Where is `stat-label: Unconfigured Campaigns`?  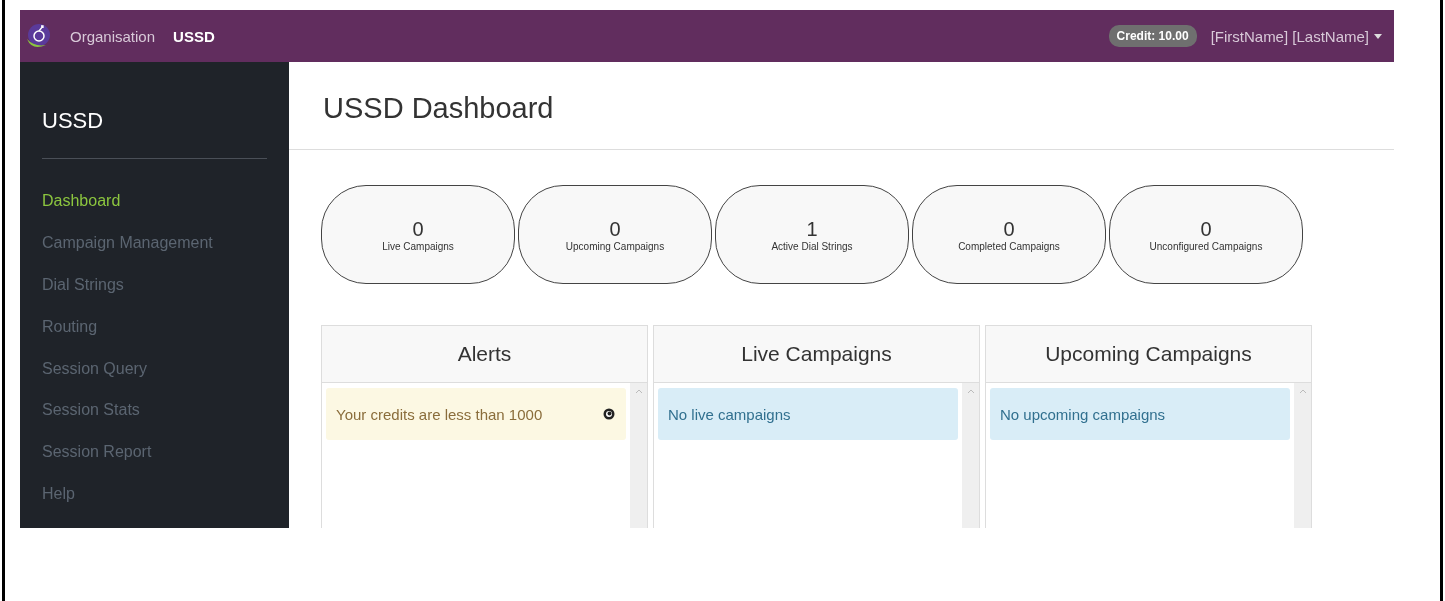 stat-label: Unconfigured Campaigns is located at coordinates (1206, 246).